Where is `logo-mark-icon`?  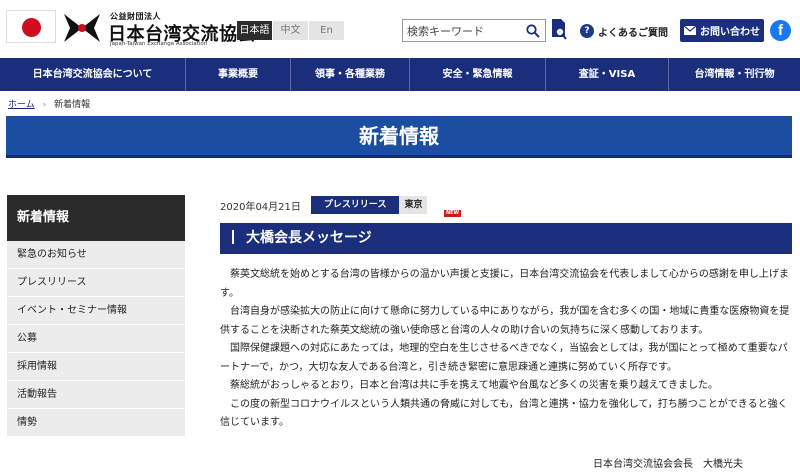 logo-mark-icon is located at coordinates (82, 28).